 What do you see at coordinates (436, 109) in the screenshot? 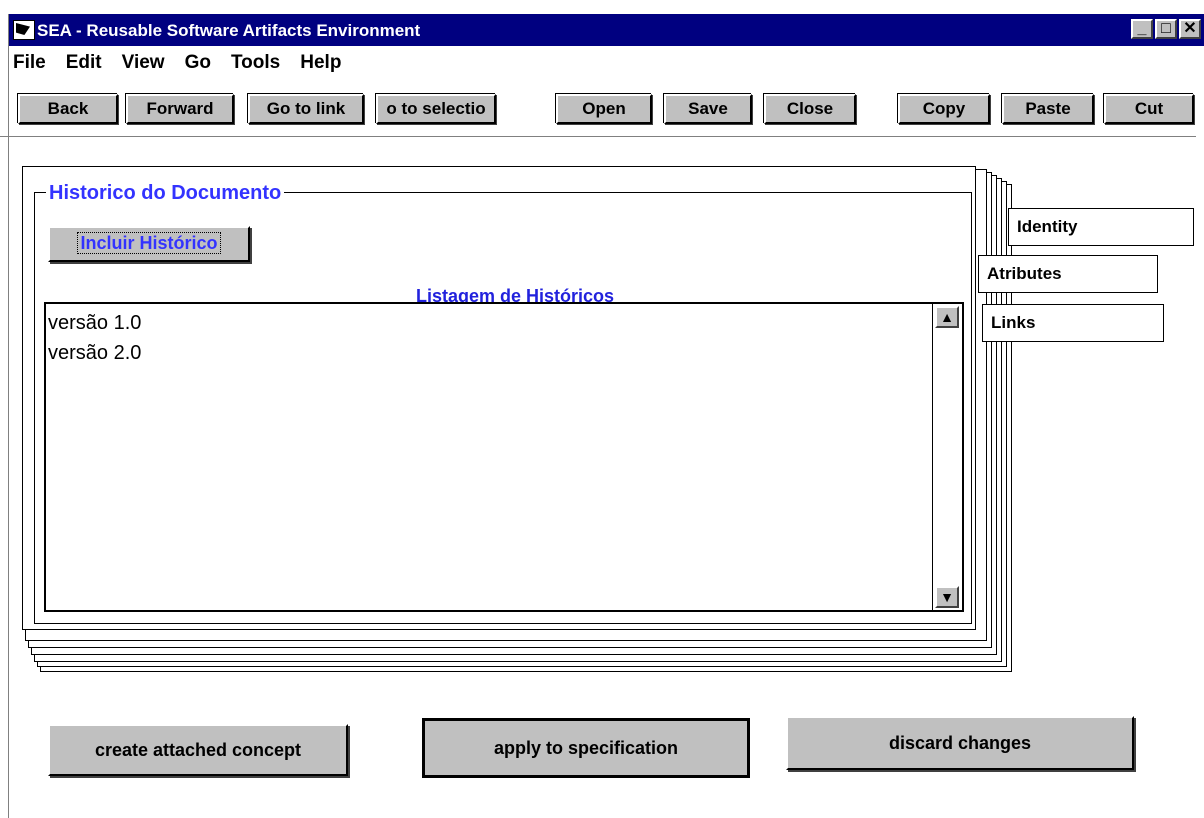
I see `go-to-selection-button: o to selectio` at bounding box center [436, 109].